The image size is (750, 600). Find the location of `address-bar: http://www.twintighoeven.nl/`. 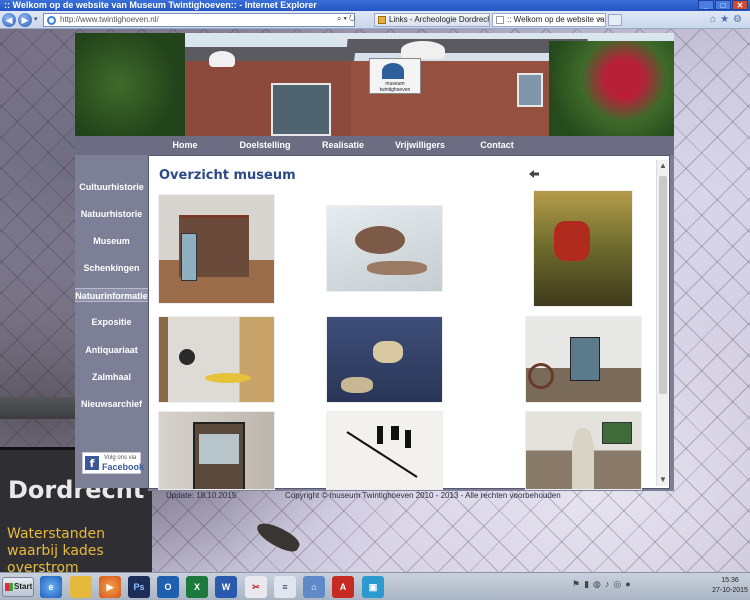

address-bar: http://www.twintighoeven.nl/ is located at coordinates (199, 20).